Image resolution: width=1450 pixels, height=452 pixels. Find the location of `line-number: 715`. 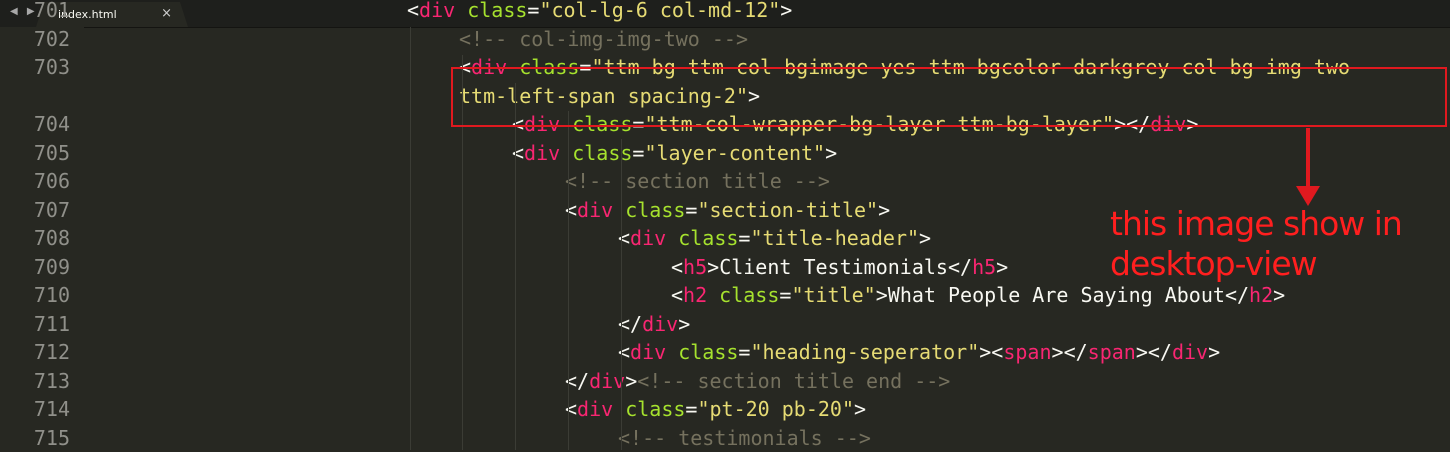

line-number: 715 is located at coordinates (51, 437).